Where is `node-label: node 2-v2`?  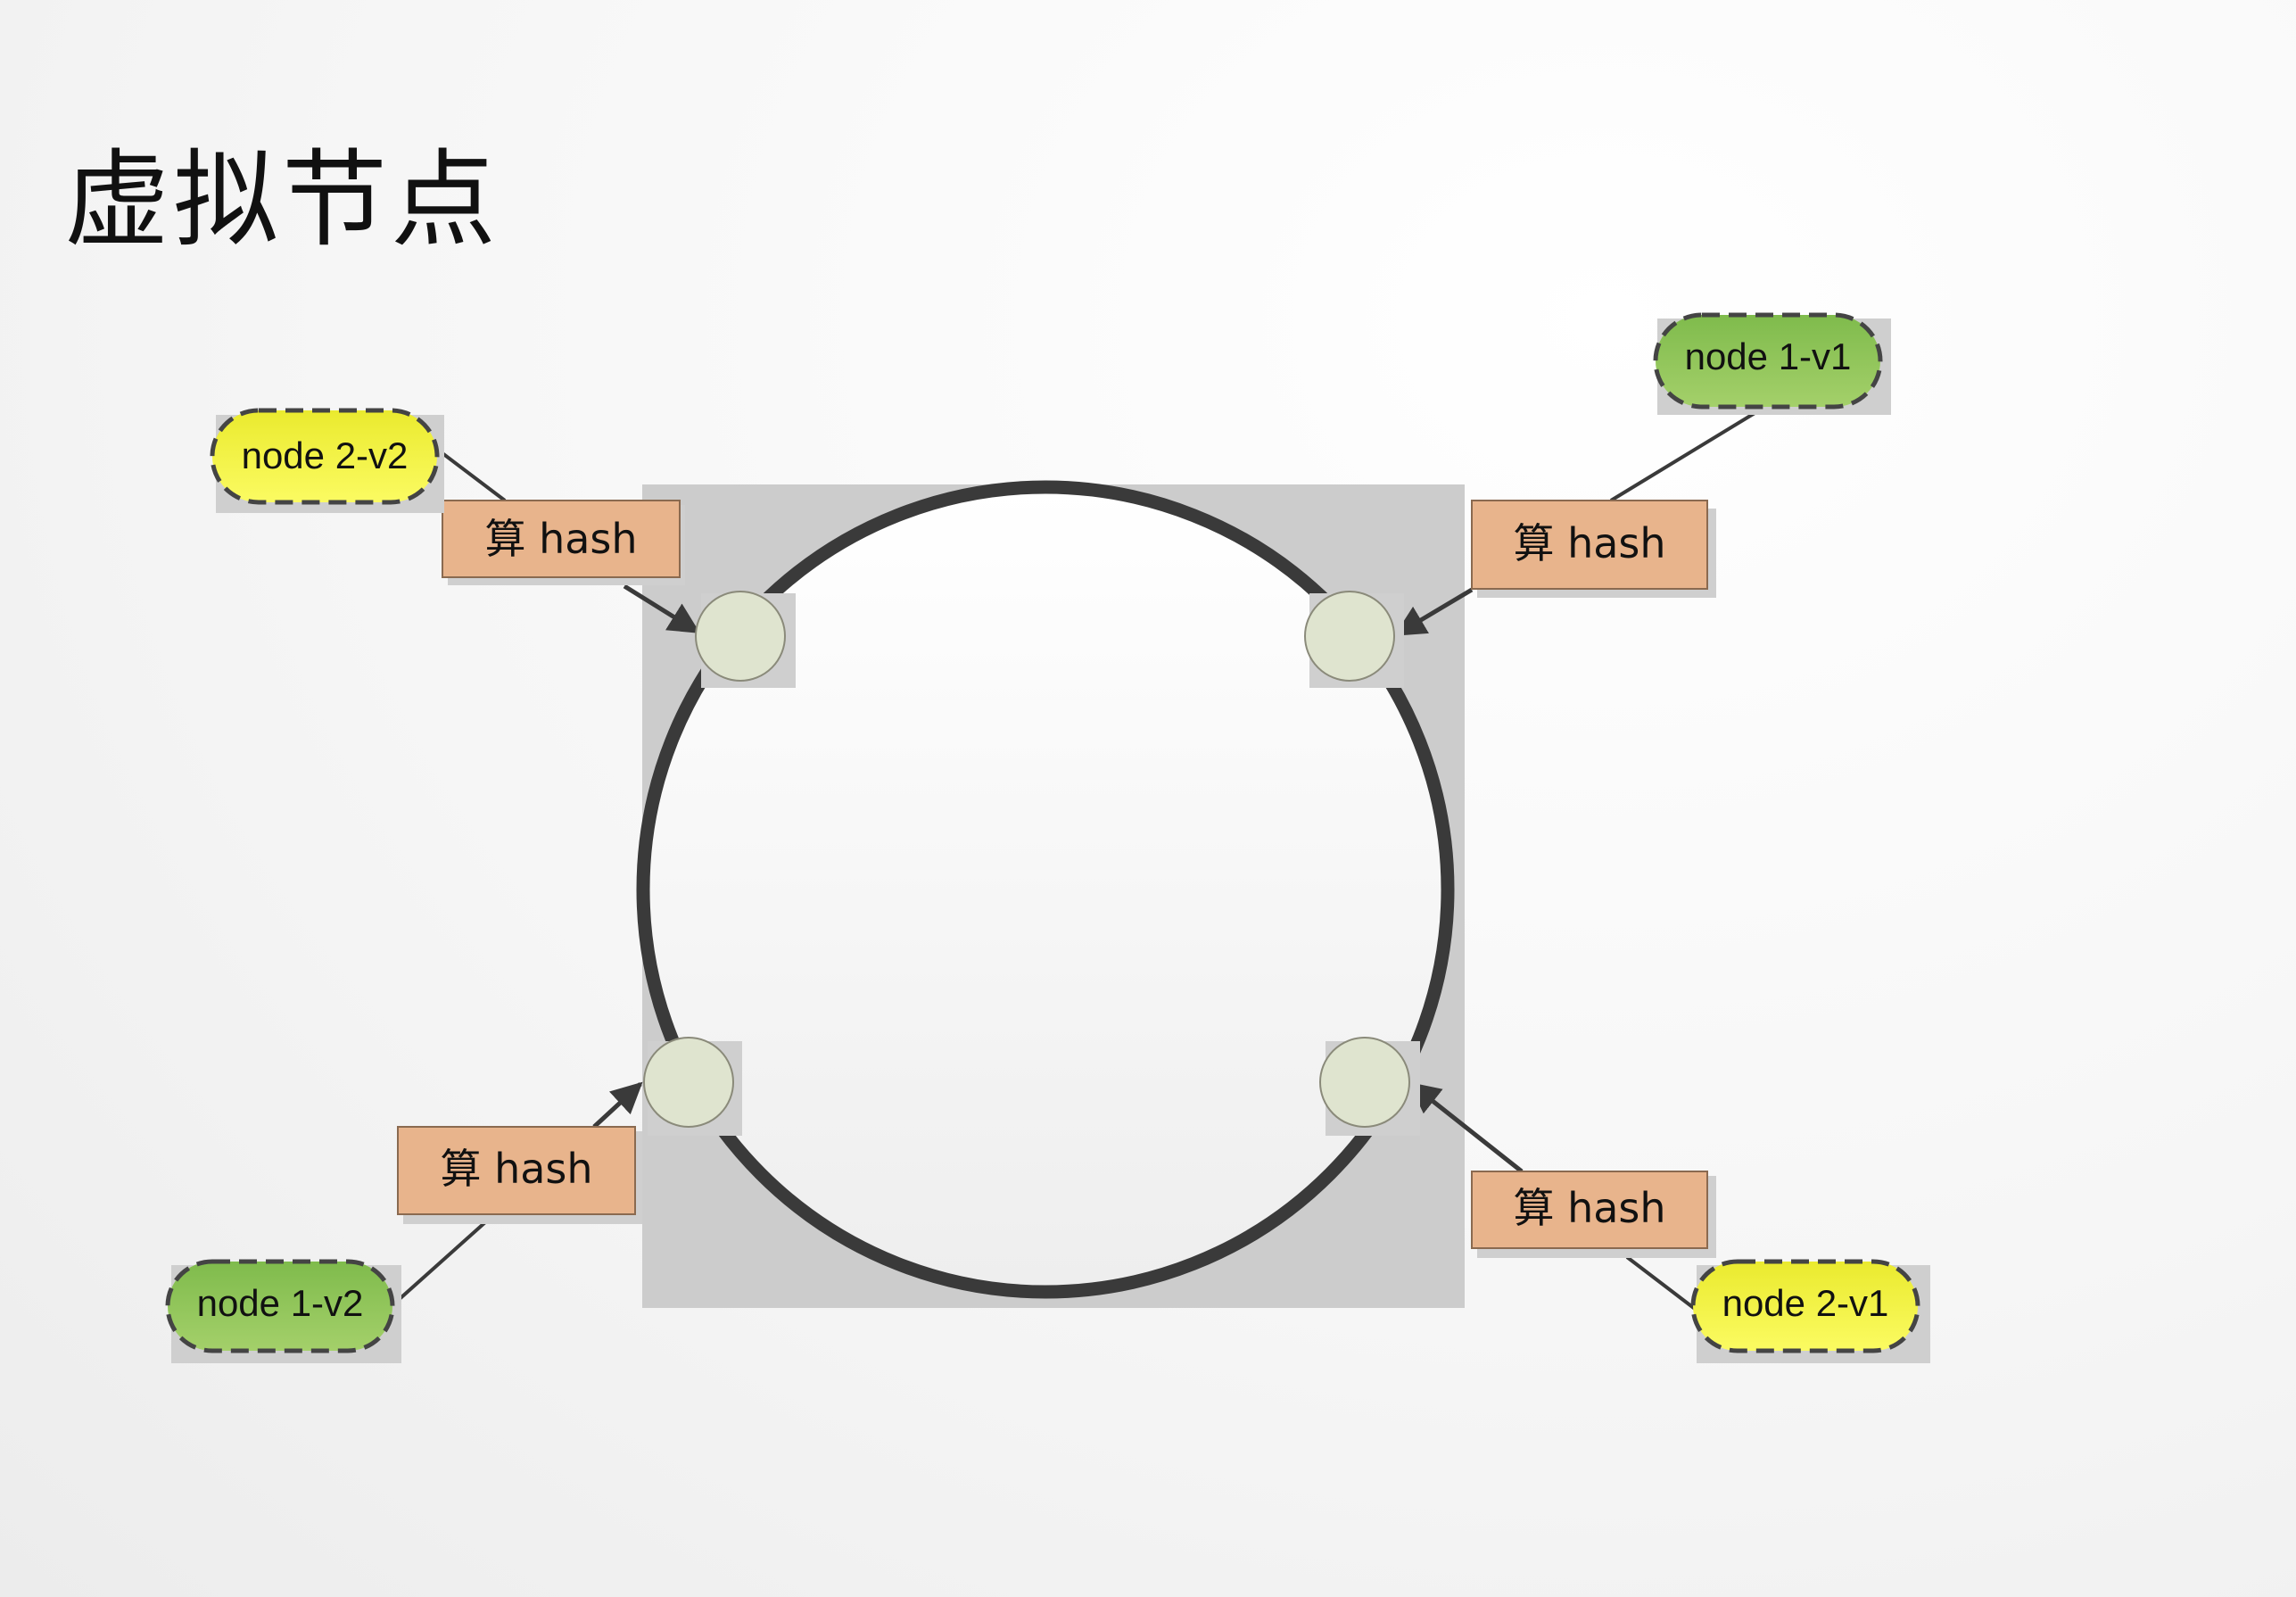 node-label: node 2-v2 is located at coordinates (325, 455).